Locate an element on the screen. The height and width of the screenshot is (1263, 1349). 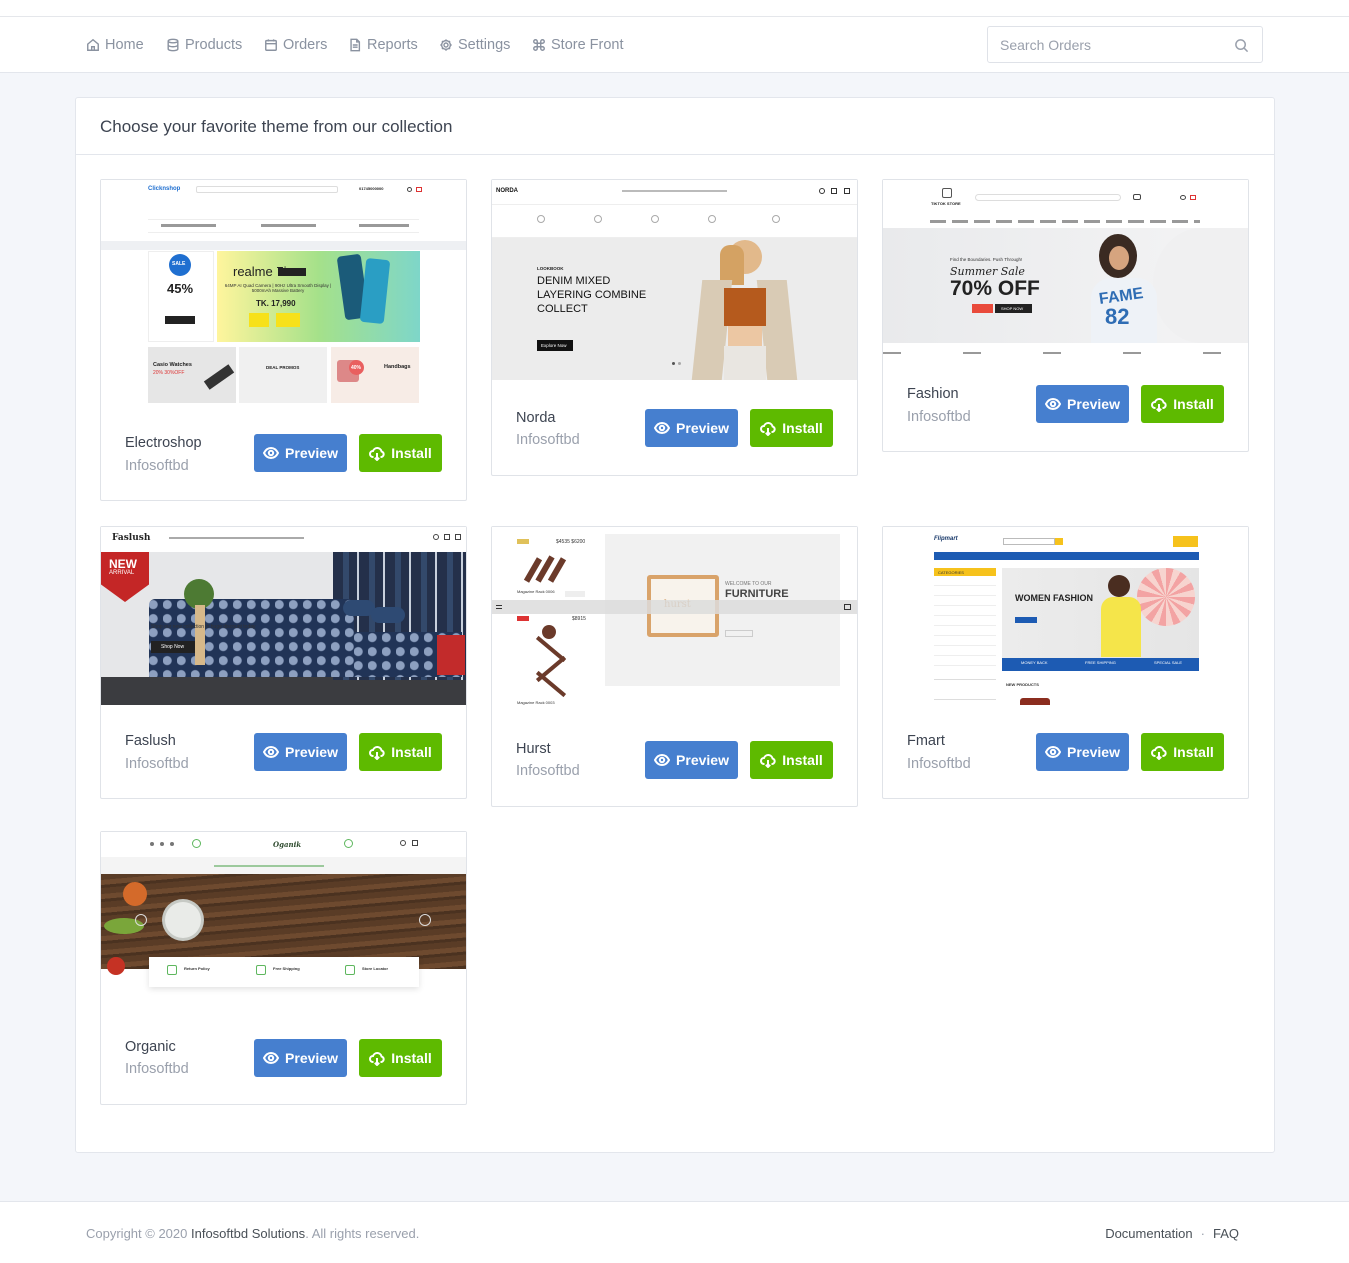
thumb-logo: Oganik is located at coordinates (287, 844).